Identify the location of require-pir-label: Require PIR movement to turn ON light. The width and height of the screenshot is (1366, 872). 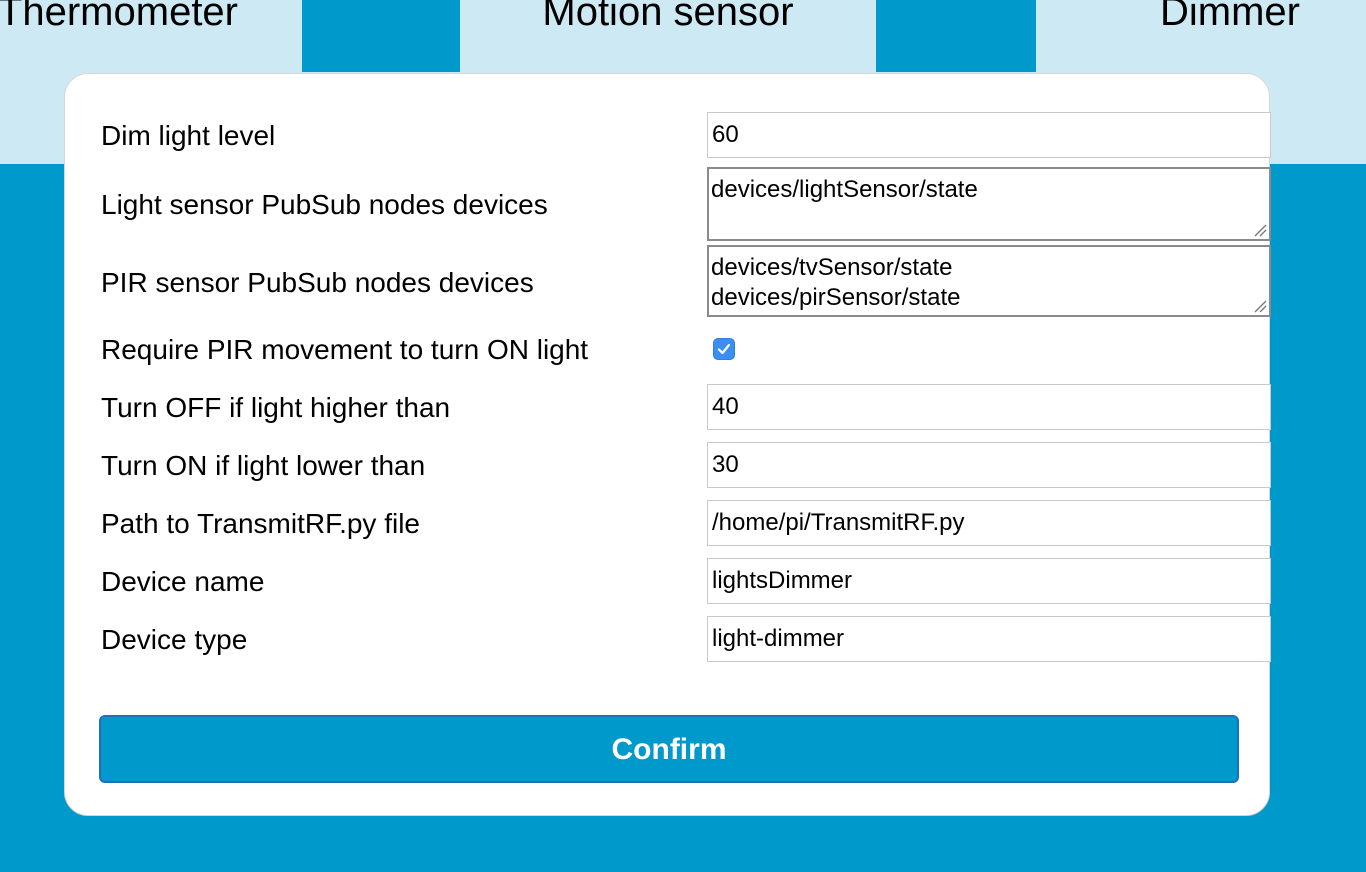
(345, 349).